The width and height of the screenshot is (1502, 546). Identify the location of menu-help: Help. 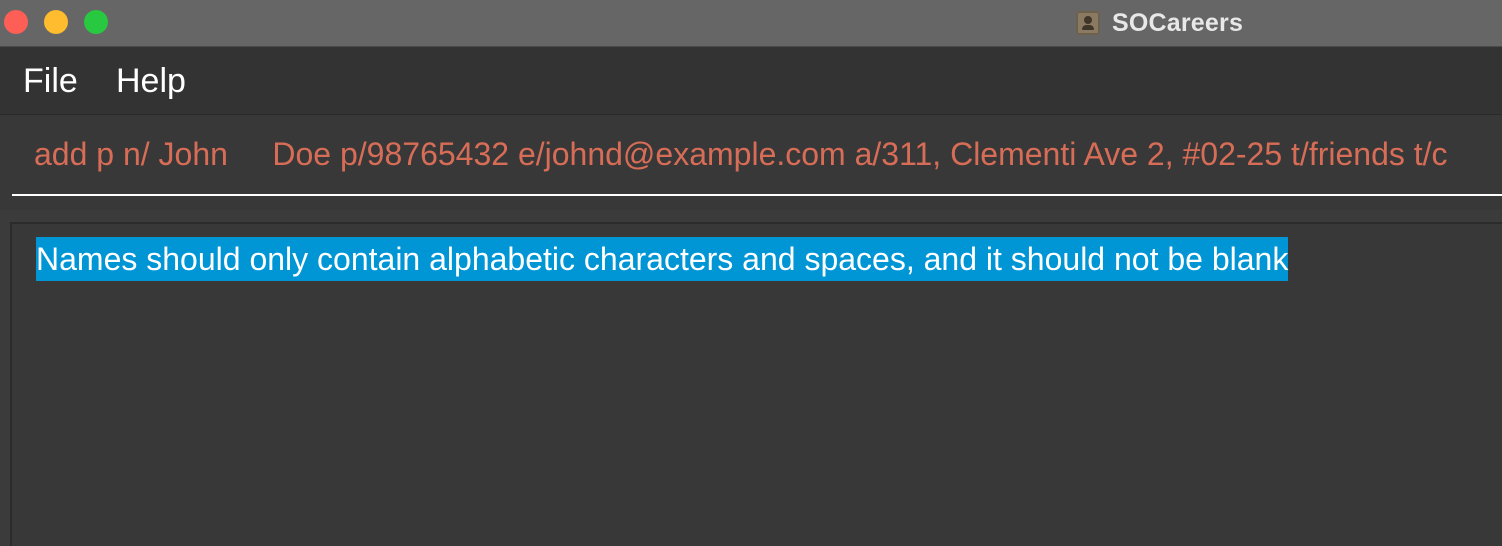
(151, 81).